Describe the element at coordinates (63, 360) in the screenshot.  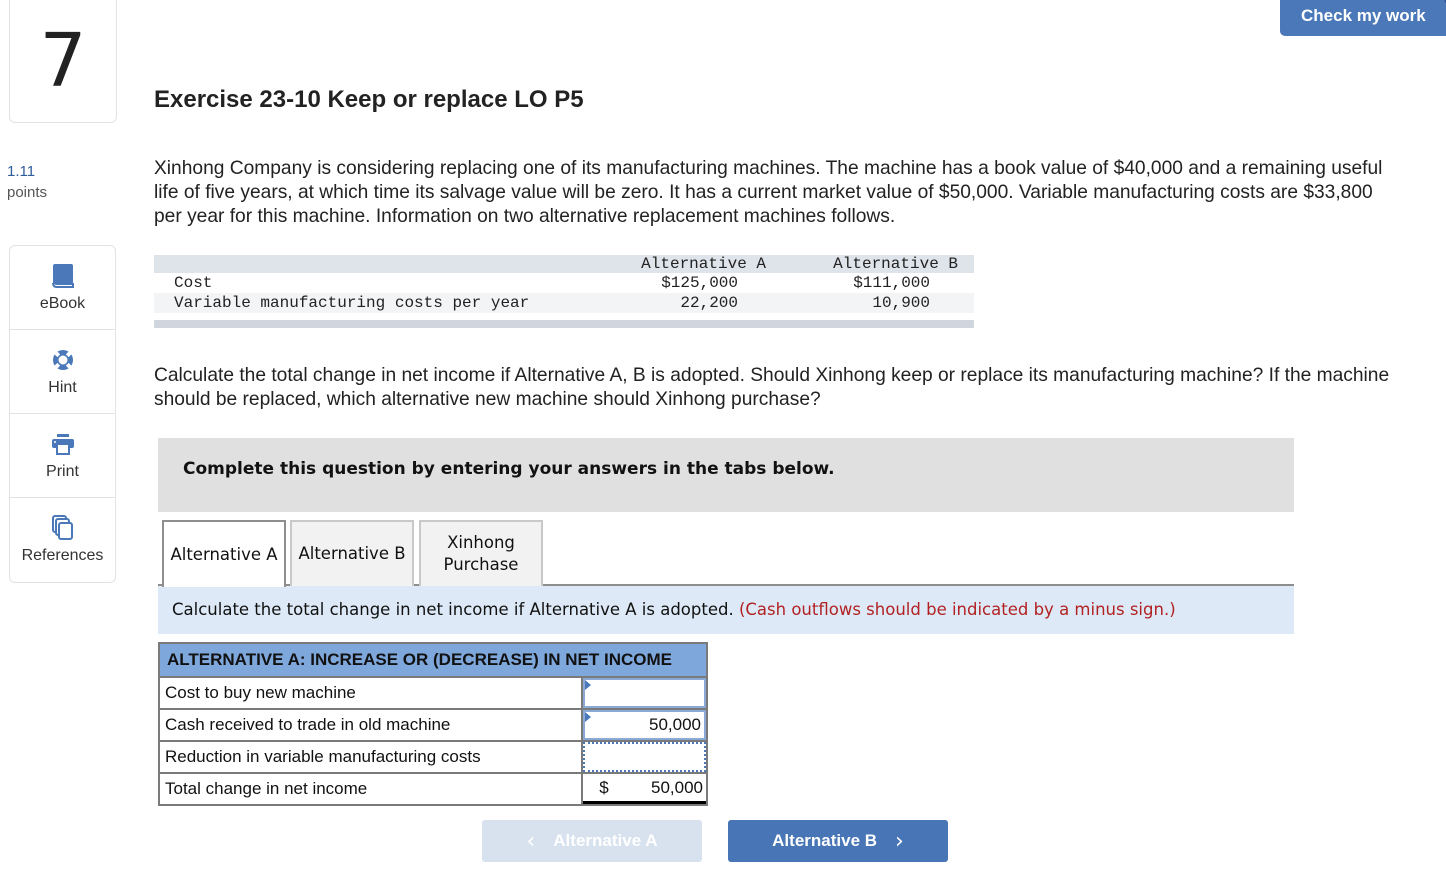
I see `lifebuoy-icon` at that location.